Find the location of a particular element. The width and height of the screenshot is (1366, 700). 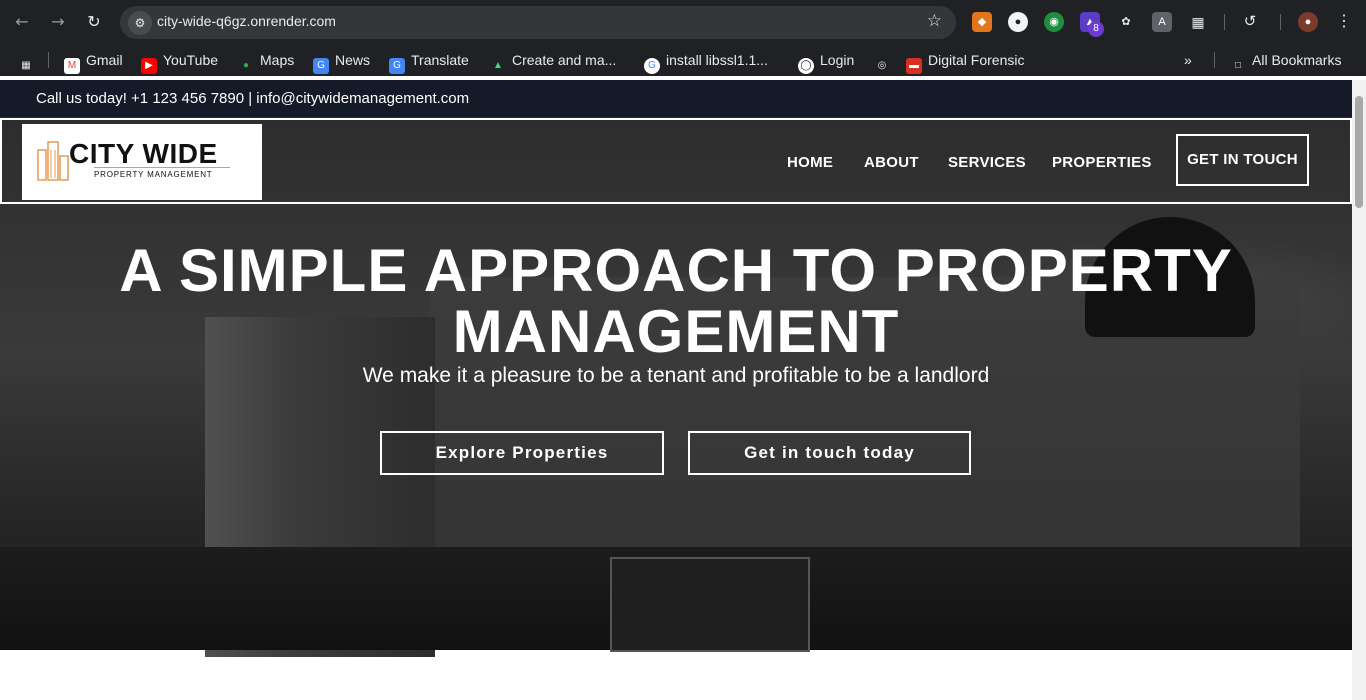

extension-a-icon: A is located at coordinates (1162, 22).